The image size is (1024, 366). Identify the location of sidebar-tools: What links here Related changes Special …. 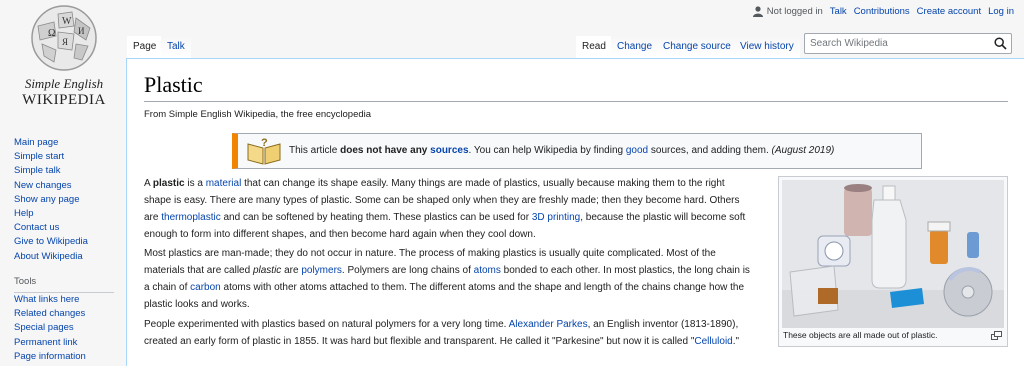
(50, 328).